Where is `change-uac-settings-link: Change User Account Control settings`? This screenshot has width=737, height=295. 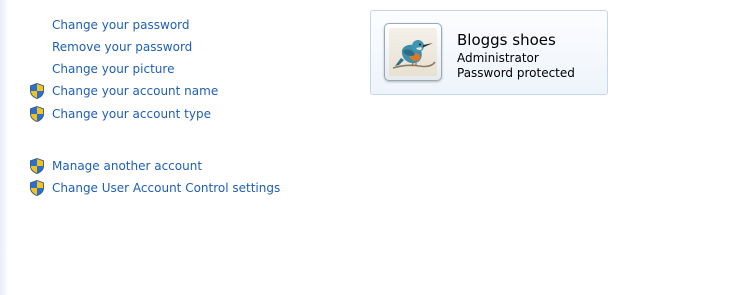 change-uac-settings-link: Change User Account Control settings is located at coordinates (166, 188).